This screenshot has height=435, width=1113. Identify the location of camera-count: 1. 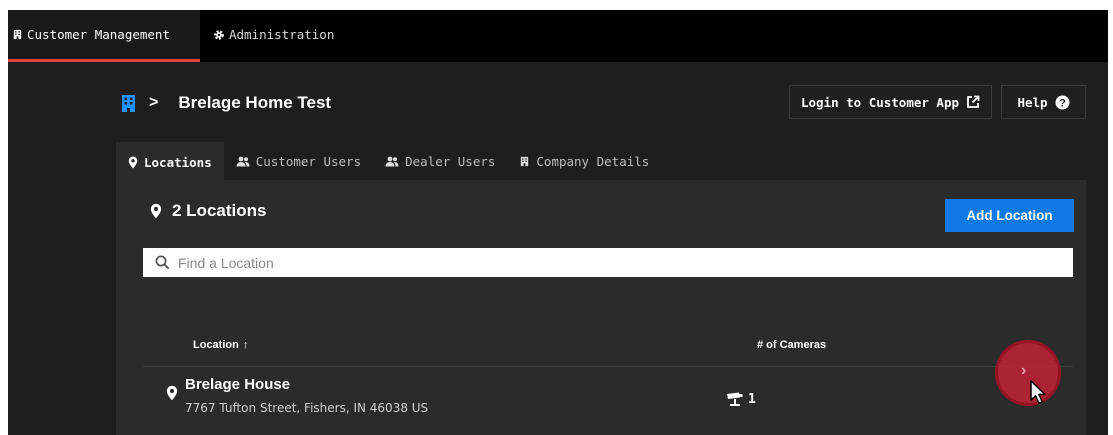
(752, 399).